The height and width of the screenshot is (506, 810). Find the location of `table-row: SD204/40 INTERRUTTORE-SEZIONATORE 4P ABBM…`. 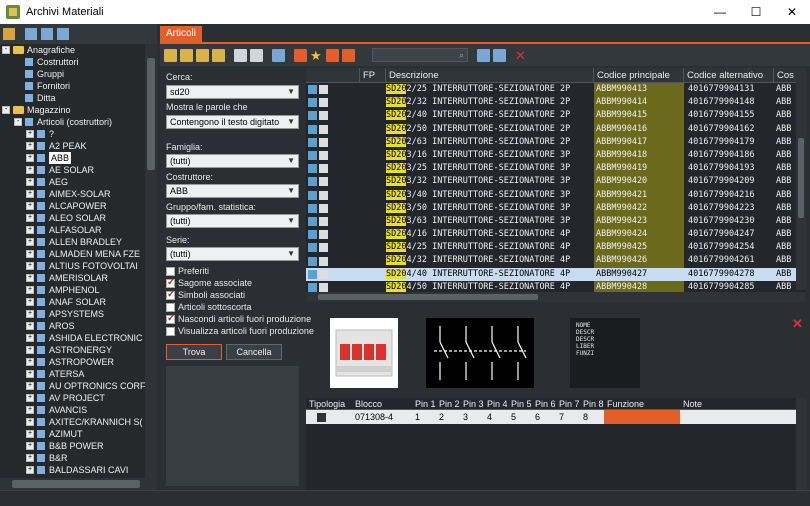

table-row: SD204/40 INTERRUTTORE-SEZIONATORE 4P ABBM… is located at coordinates (556, 274).